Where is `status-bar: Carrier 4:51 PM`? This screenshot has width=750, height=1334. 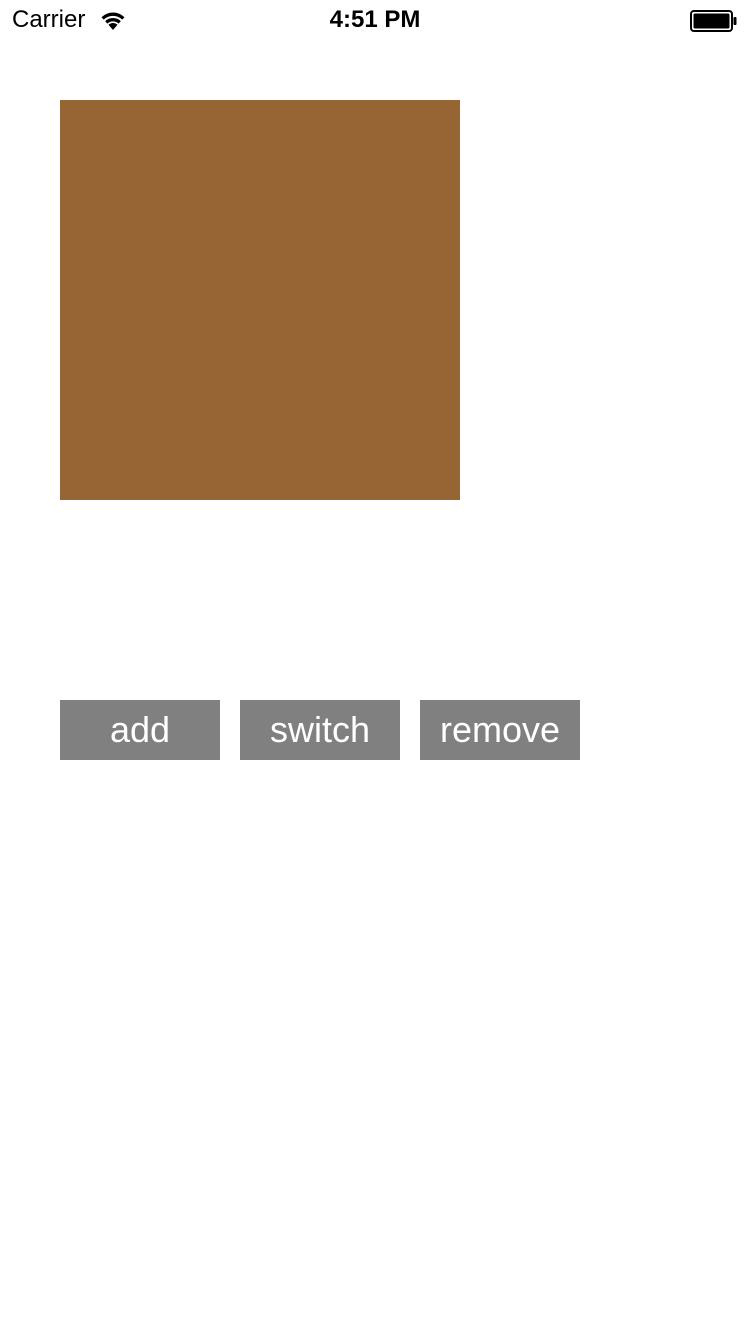 status-bar: Carrier 4:51 PM is located at coordinates (375, 20).